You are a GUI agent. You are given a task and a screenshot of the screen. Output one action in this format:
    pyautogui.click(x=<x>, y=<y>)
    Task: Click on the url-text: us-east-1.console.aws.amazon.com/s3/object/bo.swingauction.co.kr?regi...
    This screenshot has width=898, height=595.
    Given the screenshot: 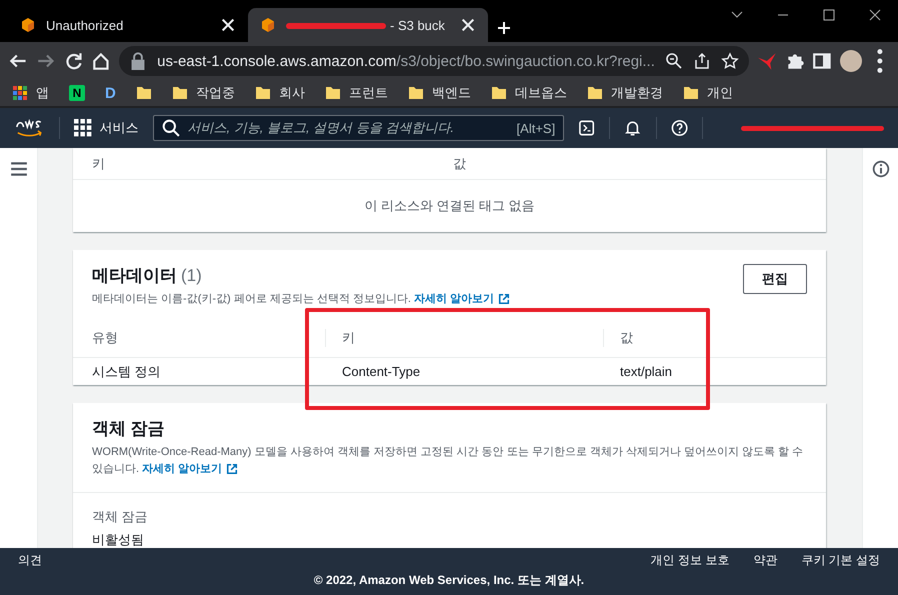 What is the action you would take?
    pyautogui.click(x=406, y=61)
    